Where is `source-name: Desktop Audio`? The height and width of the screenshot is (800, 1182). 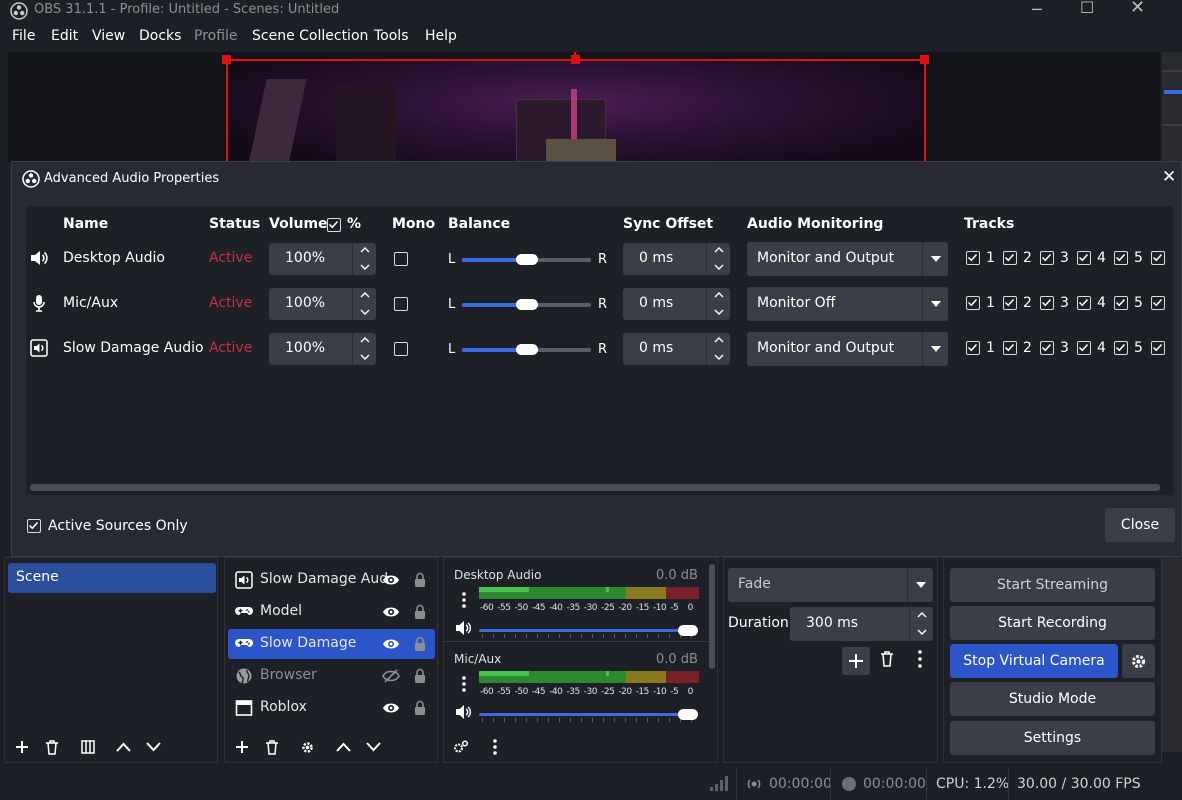 source-name: Desktop Audio is located at coordinates (114, 258).